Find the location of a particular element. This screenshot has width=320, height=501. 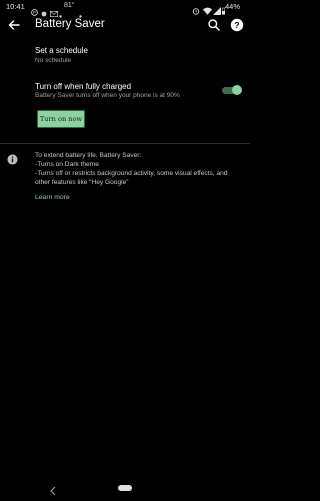

back-button is located at coordinates (14, 25).